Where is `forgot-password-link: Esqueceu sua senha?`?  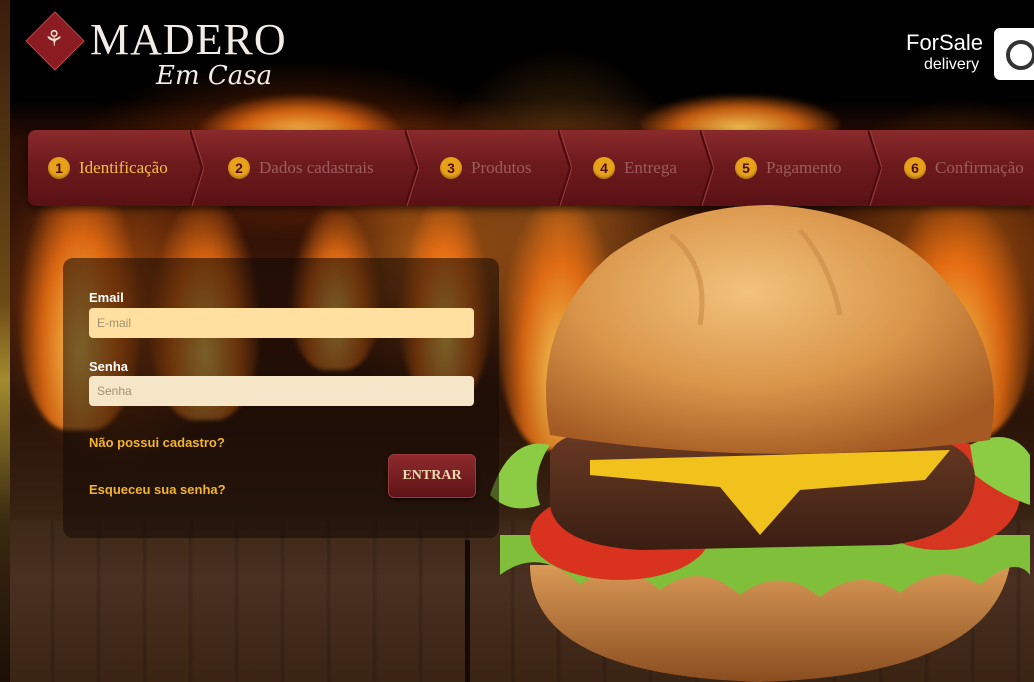 forgot-password-link: Esqueceu sua senha? is located at coordinates (157, 489).